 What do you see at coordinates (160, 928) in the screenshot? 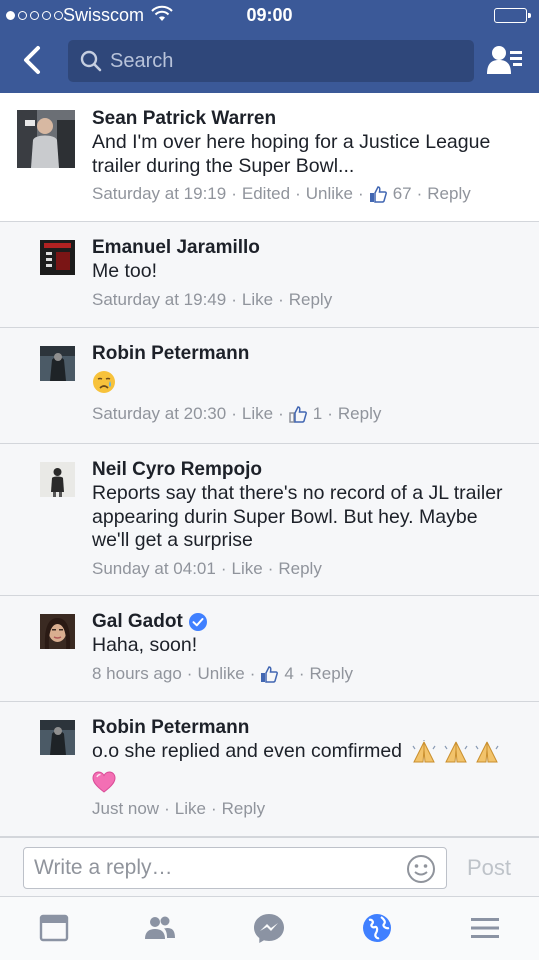
I see `friends-icon` at bounding box center [160, 928].